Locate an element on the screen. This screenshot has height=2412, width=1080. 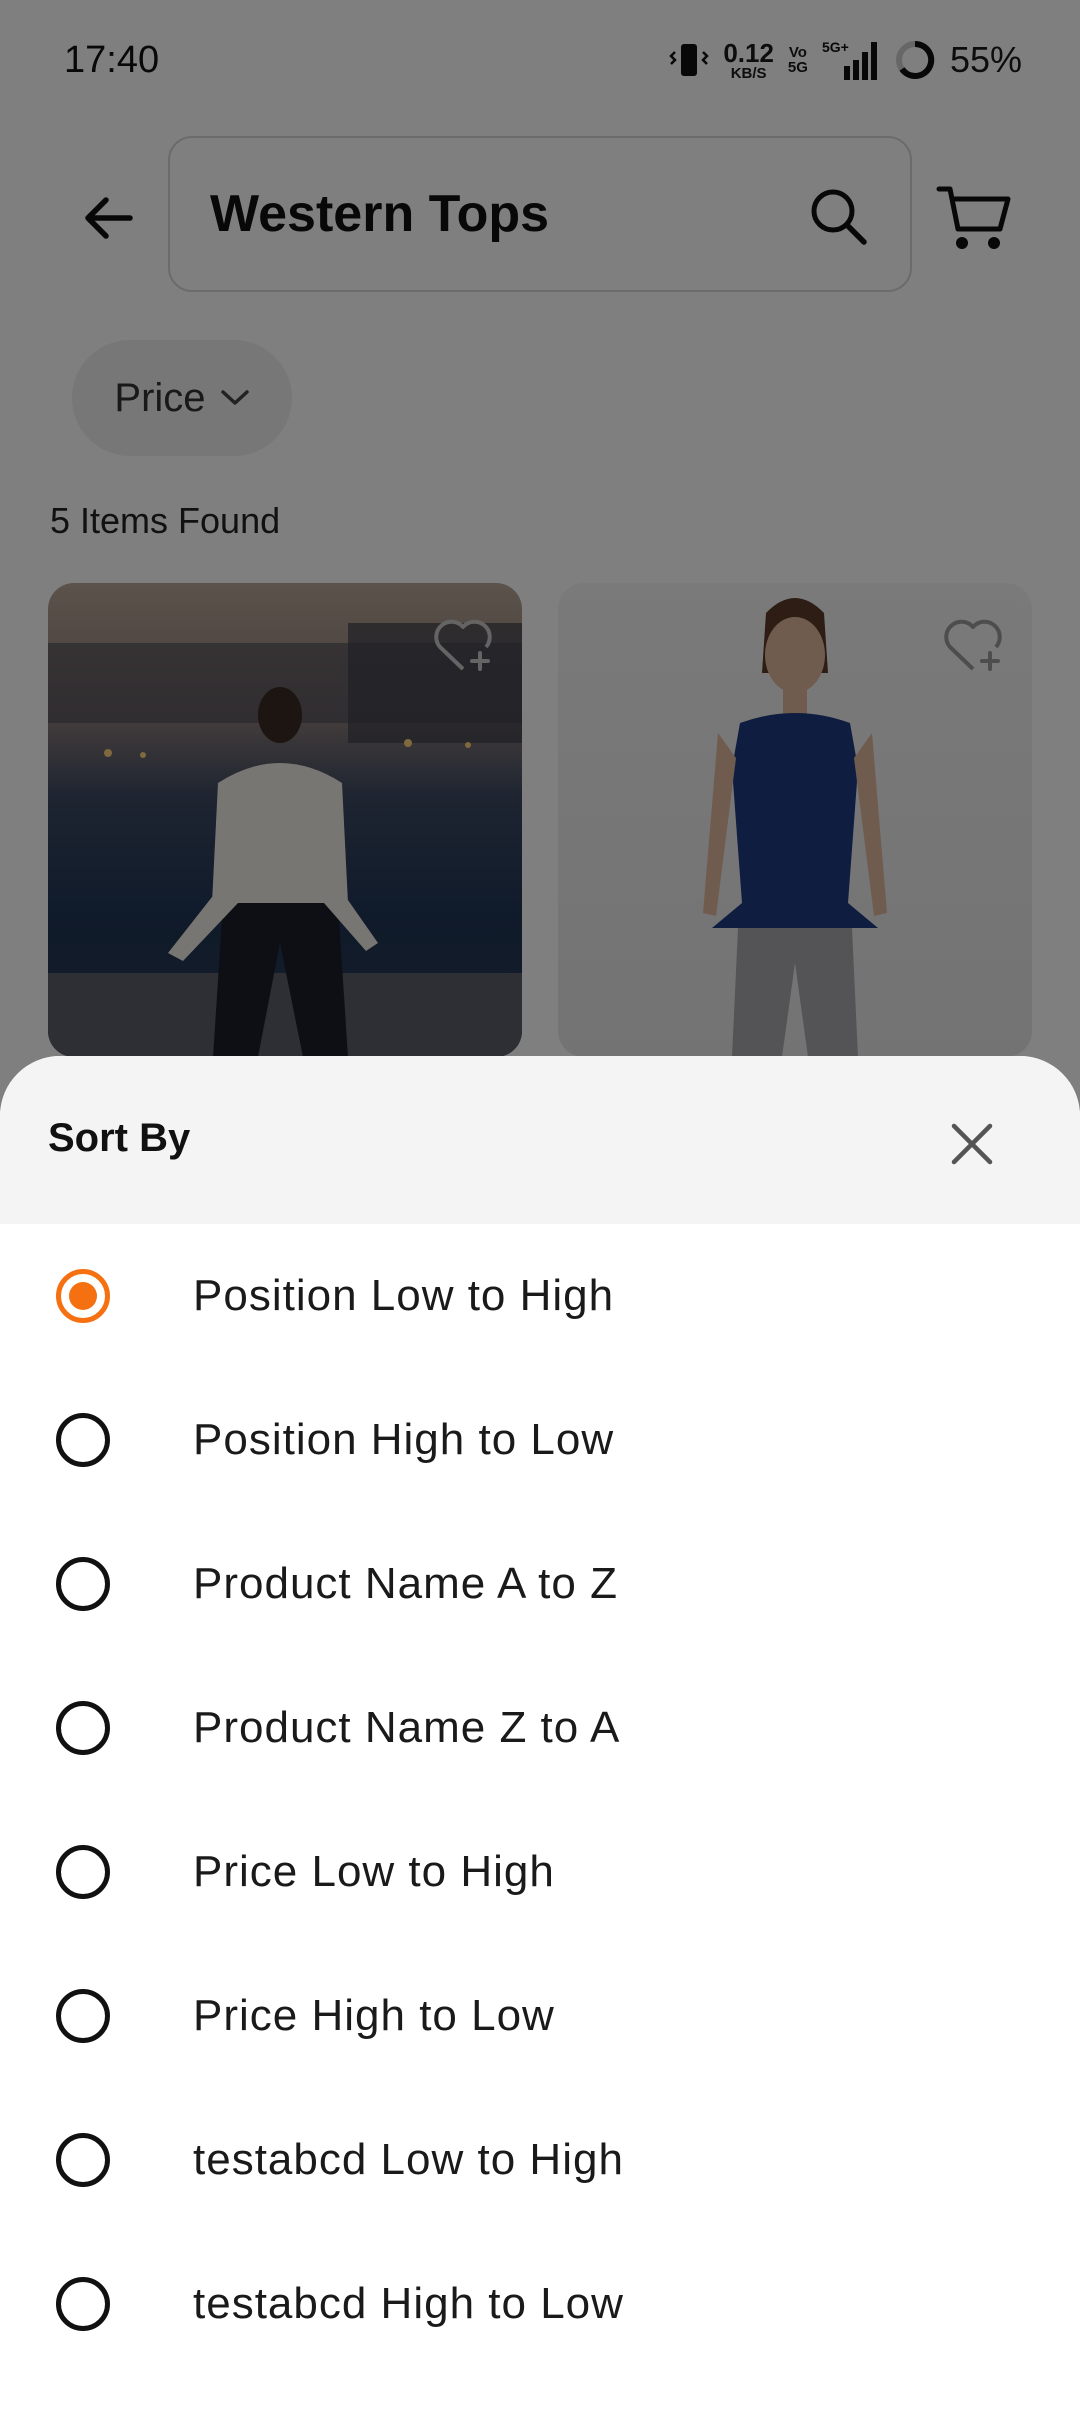
close-icon is located at coordinates (972, 1144).